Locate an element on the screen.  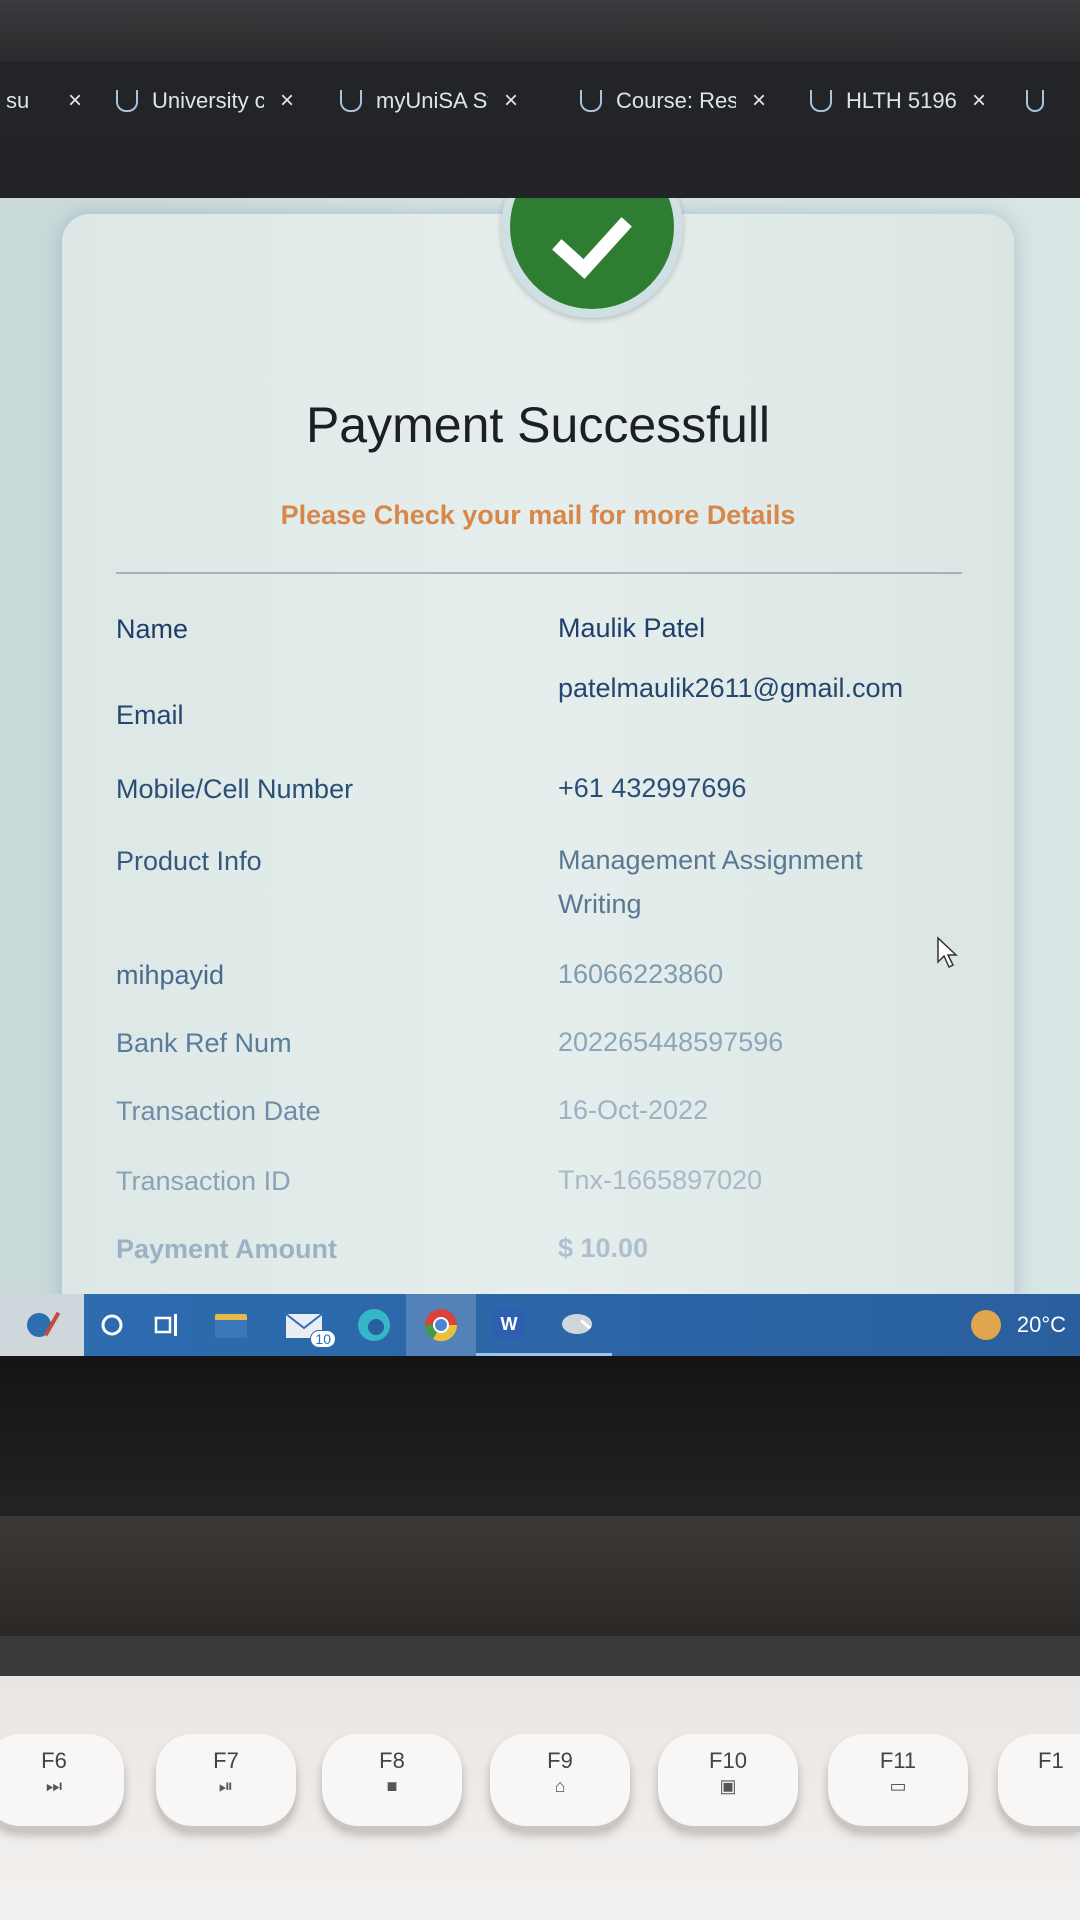
detail-value: +61 432997696 is located at coordinates (652, 788).